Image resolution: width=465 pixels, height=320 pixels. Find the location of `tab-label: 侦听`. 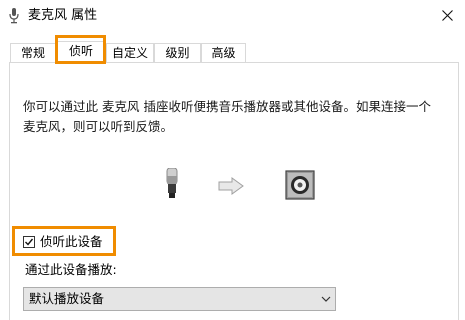

tab-label: 侦听 is located at coordinates (80, 51).